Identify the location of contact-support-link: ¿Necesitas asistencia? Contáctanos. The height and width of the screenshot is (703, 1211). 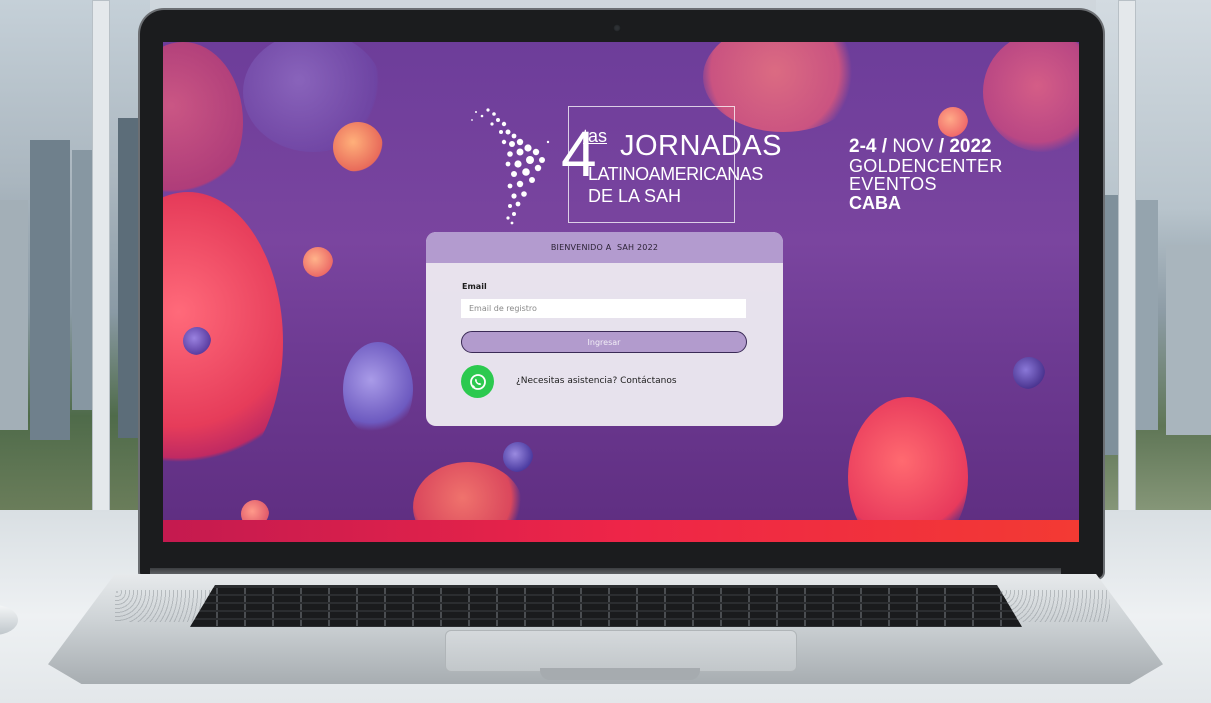
(596, 381).